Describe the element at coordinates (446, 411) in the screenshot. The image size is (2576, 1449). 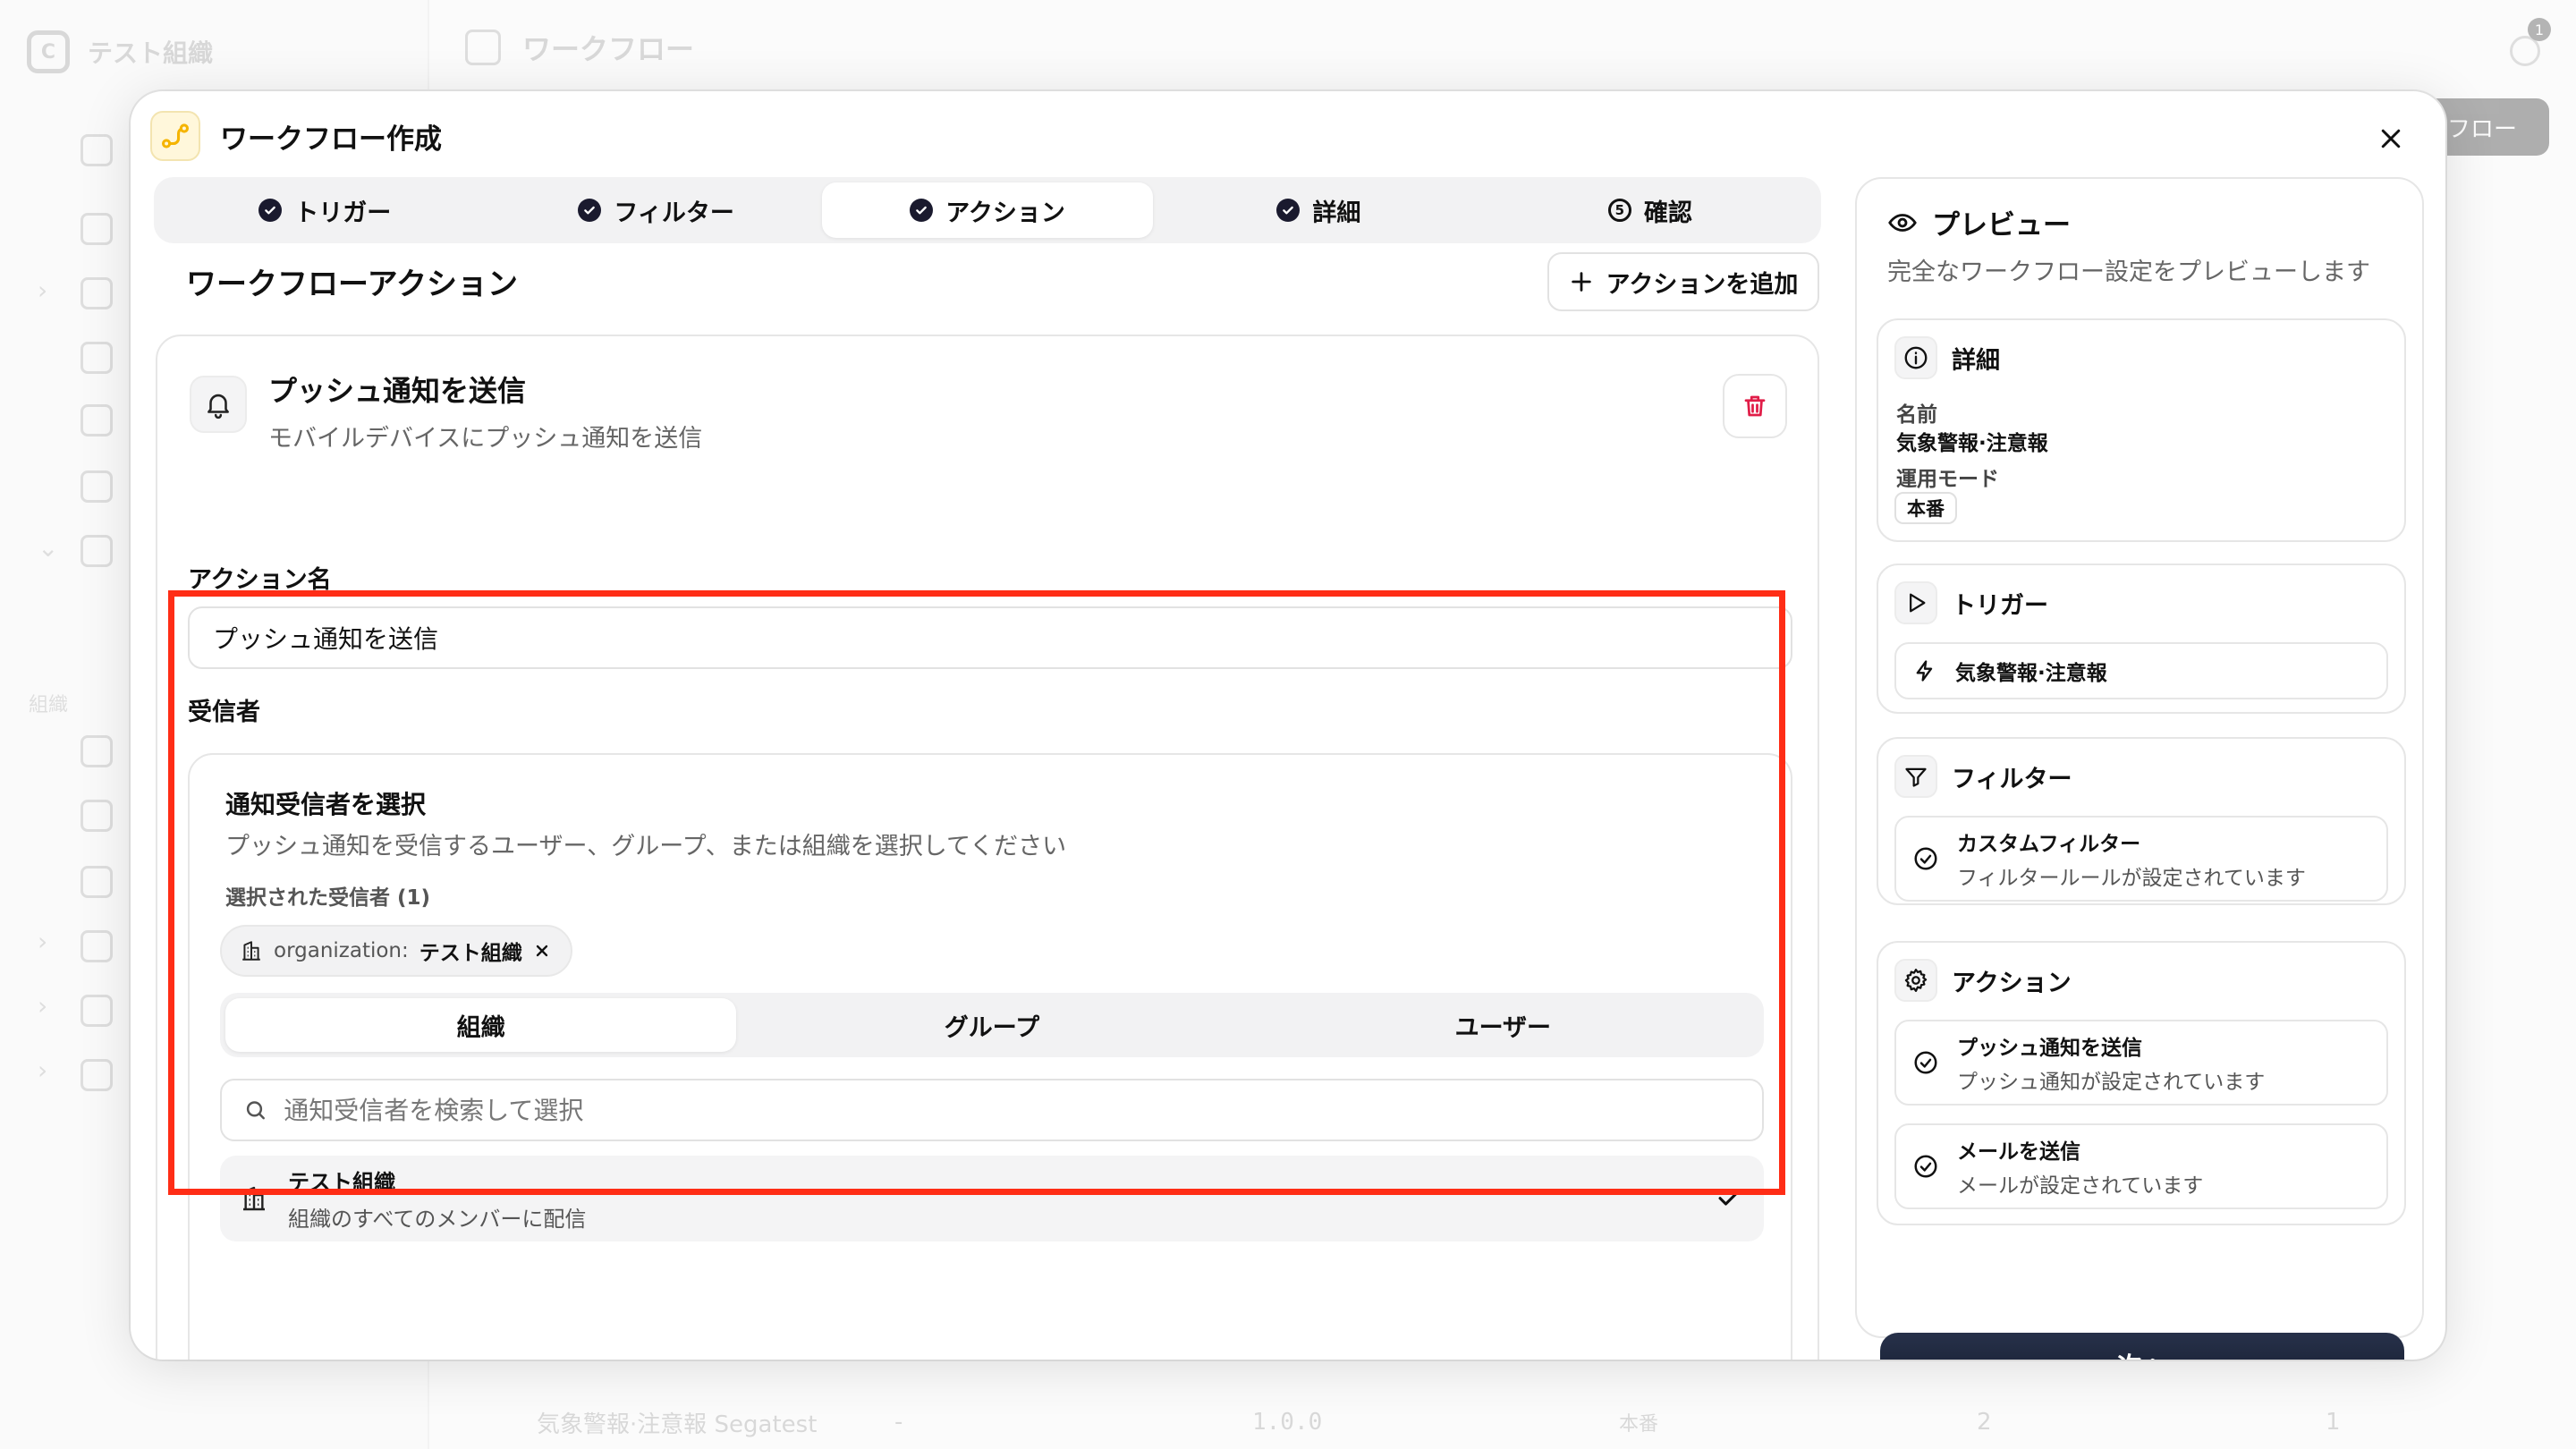
I see `action-header: プッシュ通知を送信 モバイルデバイスにプッシュ通知を送信` at that location.